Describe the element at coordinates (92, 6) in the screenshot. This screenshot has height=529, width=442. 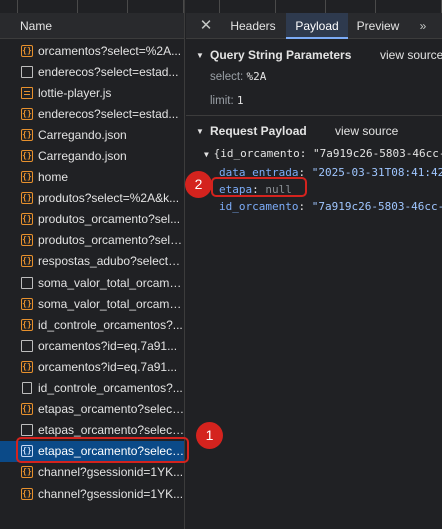
I see `timeline-strip` at that location.